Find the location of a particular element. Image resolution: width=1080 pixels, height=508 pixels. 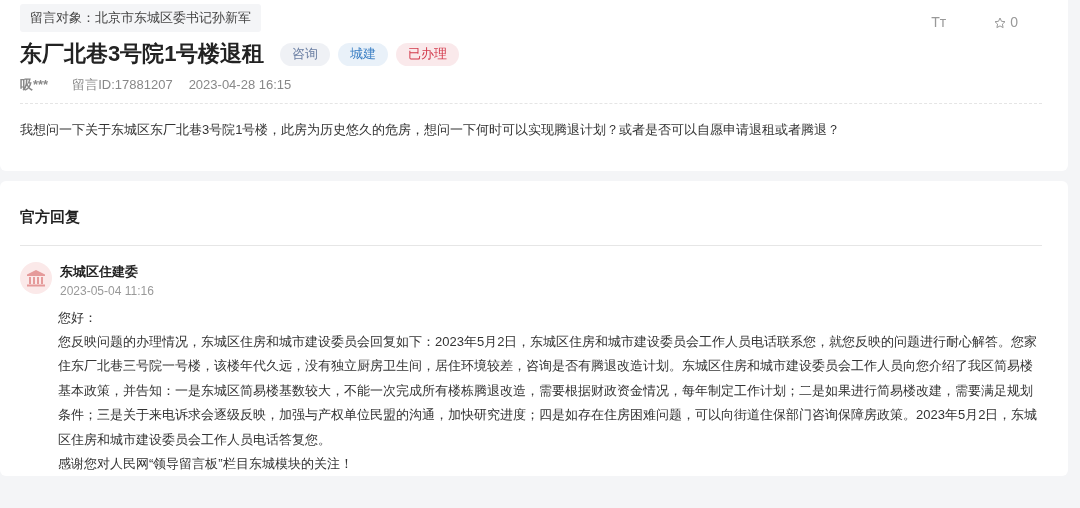

message-time: 2023-04-28 16:15 is located at coordinates (240, 85).